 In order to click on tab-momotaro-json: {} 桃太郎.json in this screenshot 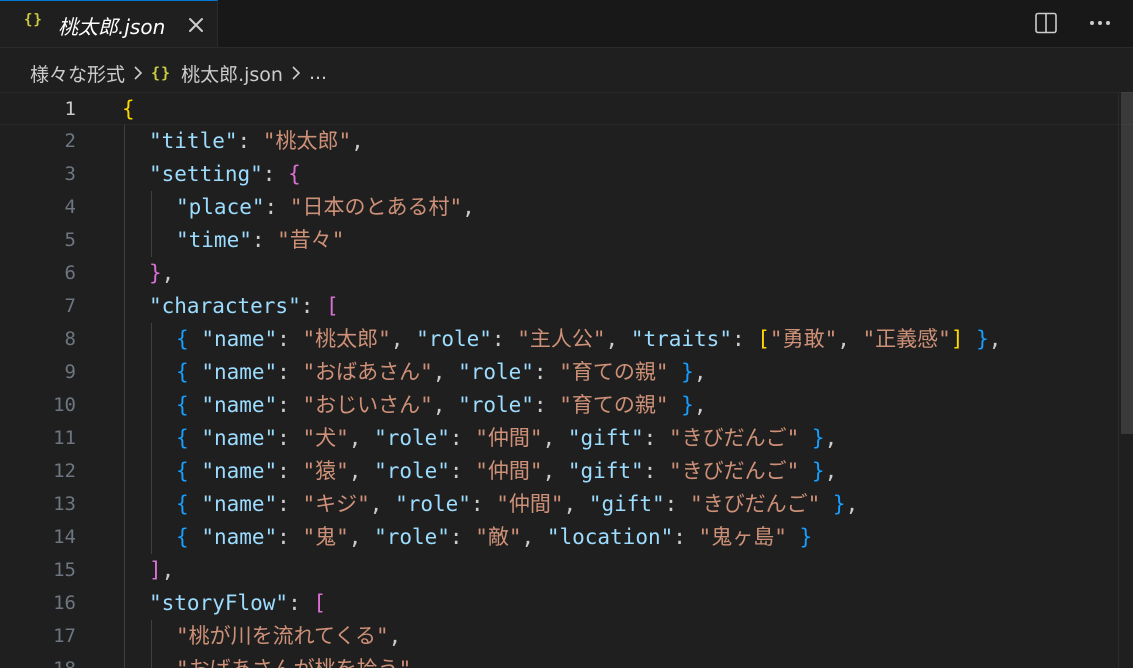, I will do `click(109, 23)`.